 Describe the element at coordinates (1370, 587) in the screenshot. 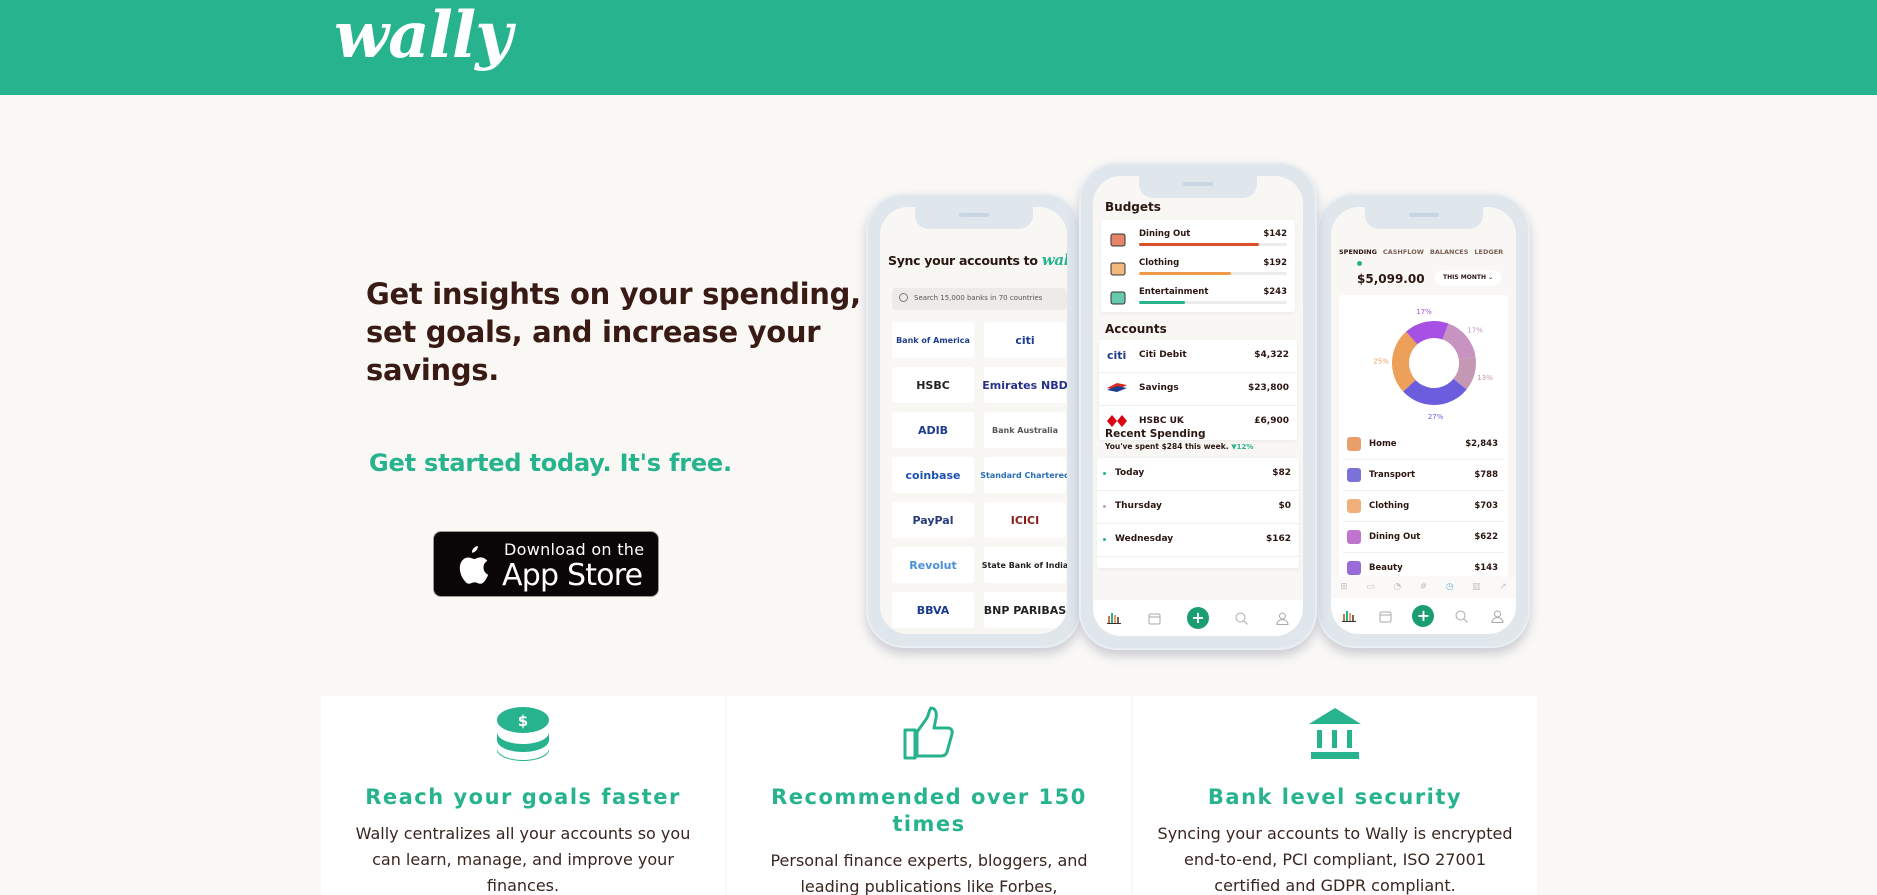

I see `view-switch-icon: ▭` at that location.